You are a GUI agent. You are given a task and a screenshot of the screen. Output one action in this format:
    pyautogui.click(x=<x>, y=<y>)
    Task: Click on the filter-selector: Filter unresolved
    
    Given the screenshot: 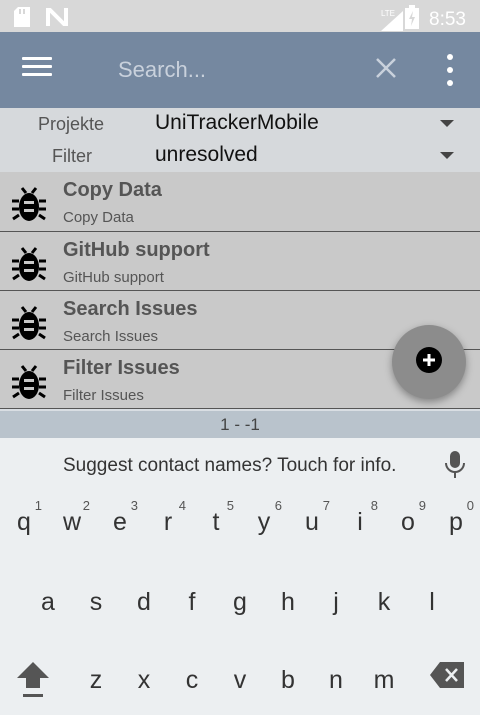 What is the action you would take?
    pyautogui.click(x=240, y=156)
    